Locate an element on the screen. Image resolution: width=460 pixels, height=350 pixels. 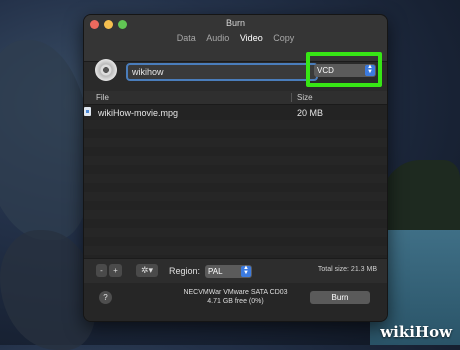
region-select-value: PAL is located at coordinates (215, 271).